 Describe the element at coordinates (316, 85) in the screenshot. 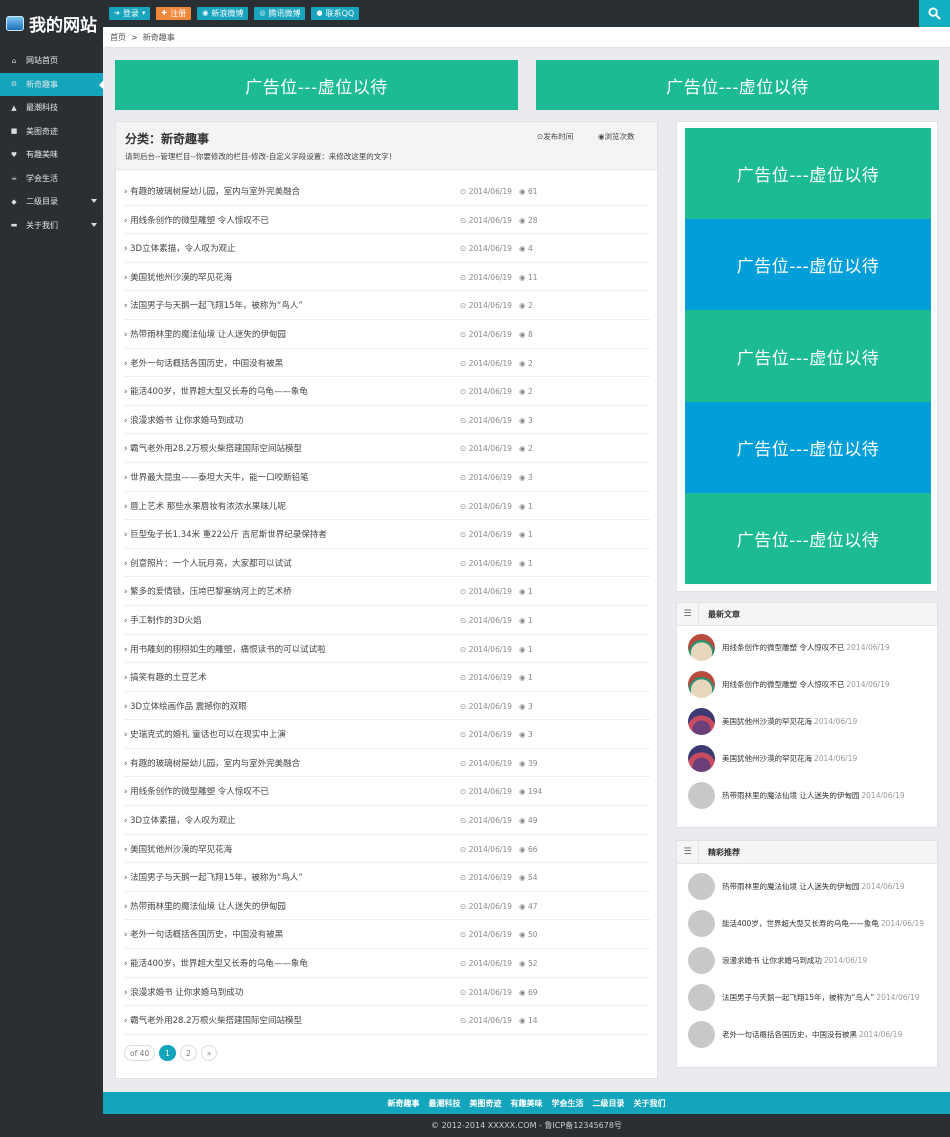

I see `ad-banner-top-left: 广告位---虚位以待` at that location.